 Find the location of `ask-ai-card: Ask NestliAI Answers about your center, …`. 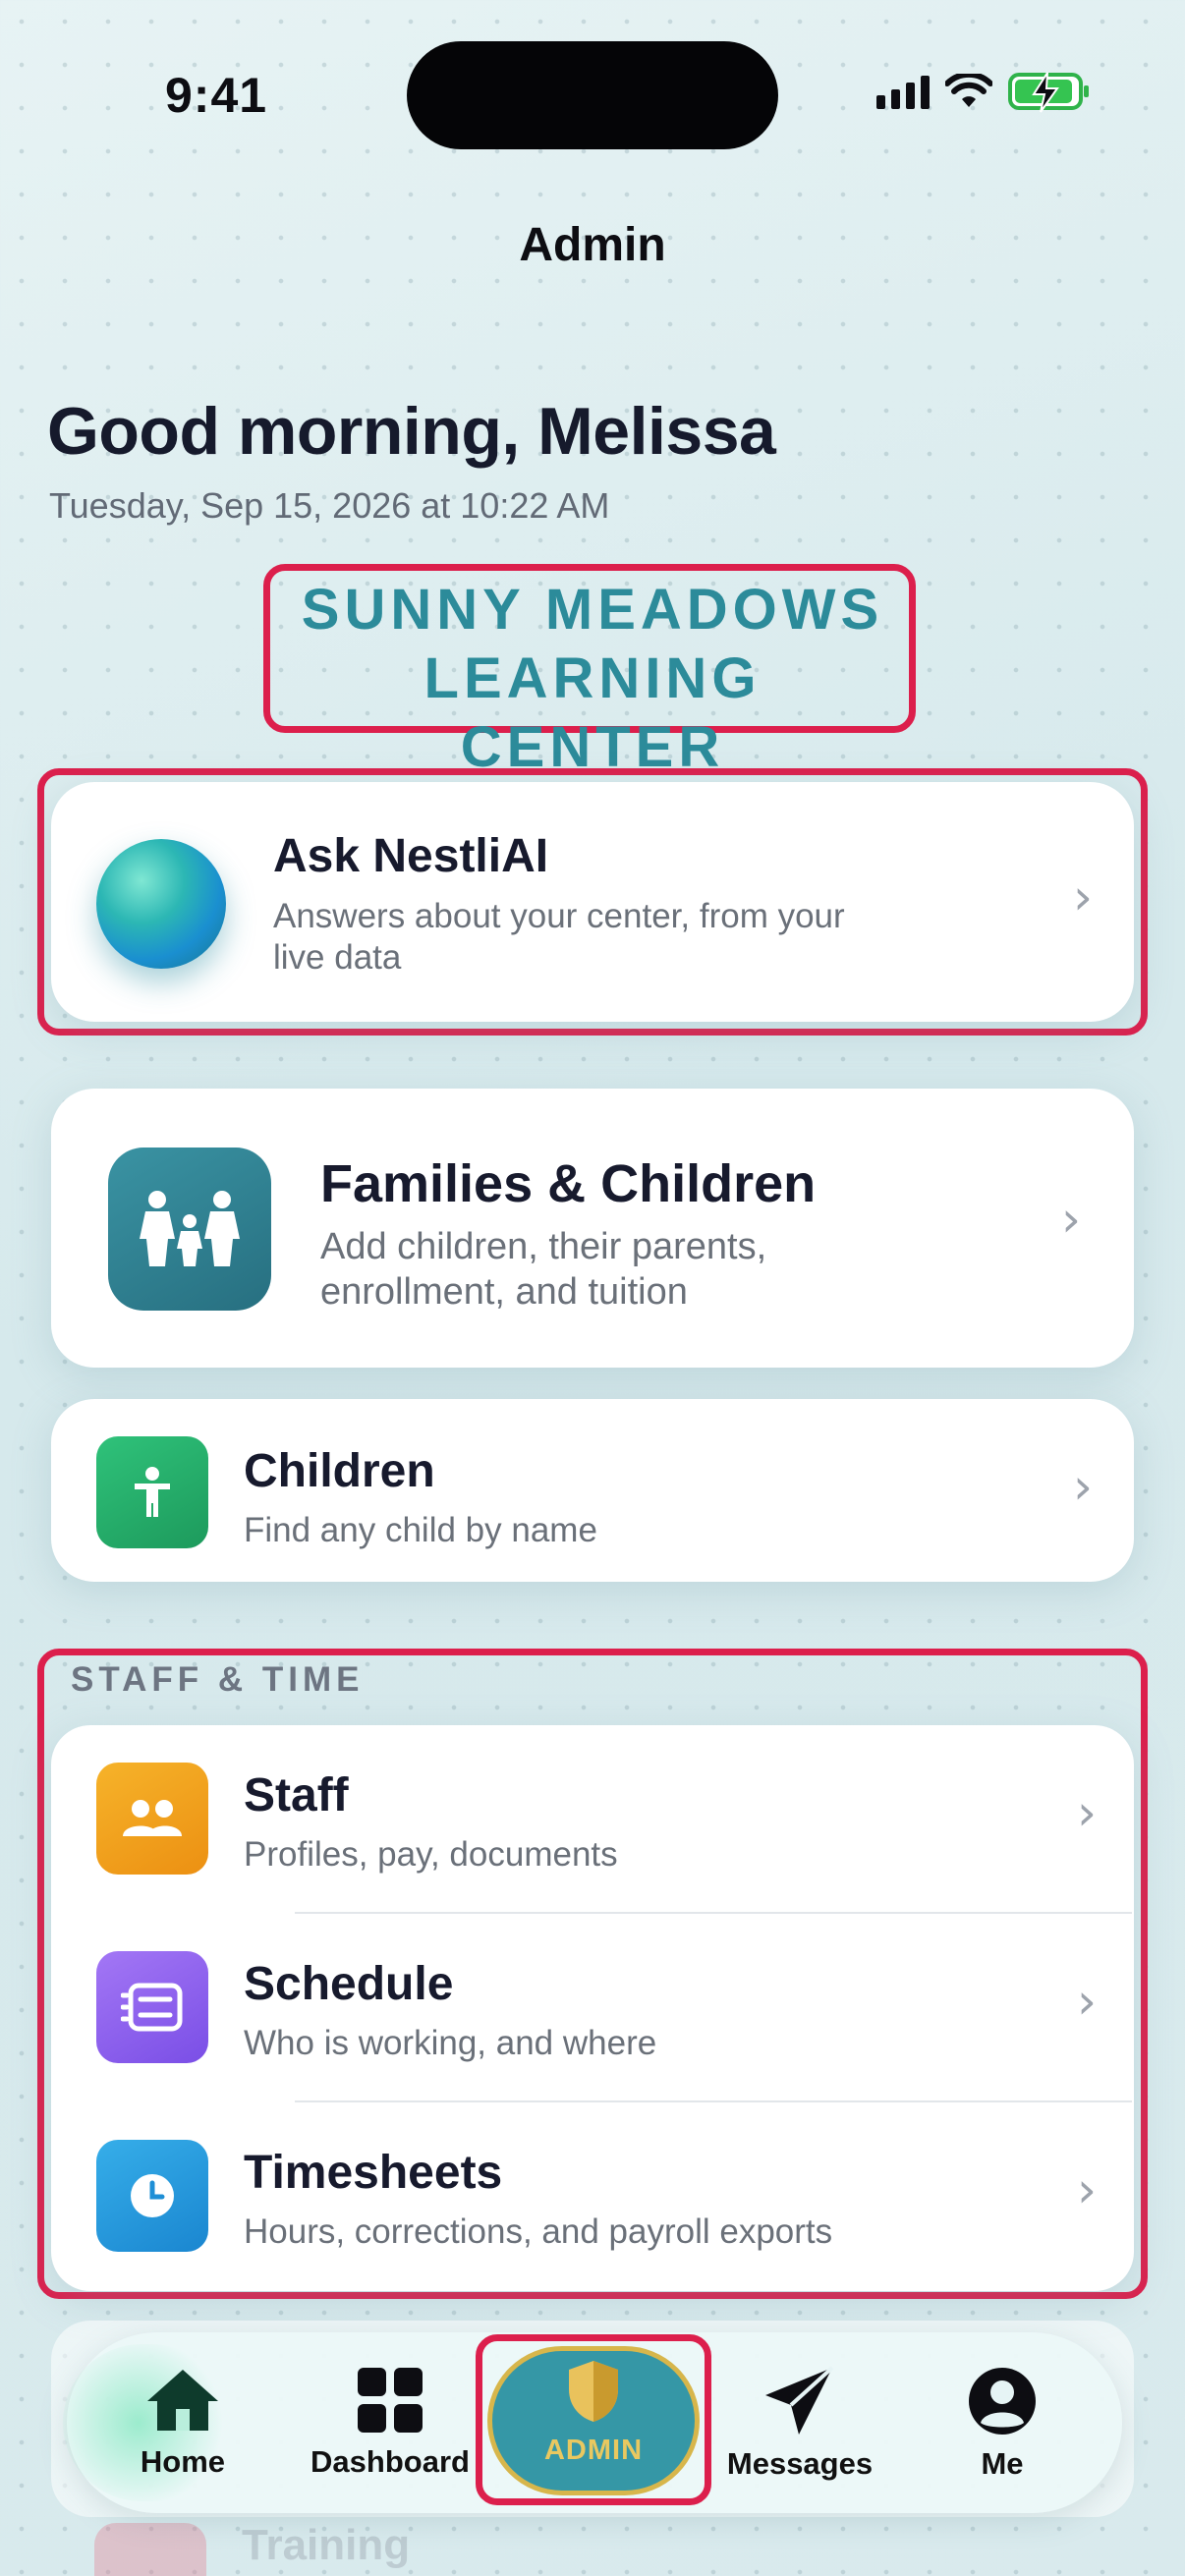

ask-ai-card: Ask NestliAI Answers about your center, … is located at coordinates (592, 902).